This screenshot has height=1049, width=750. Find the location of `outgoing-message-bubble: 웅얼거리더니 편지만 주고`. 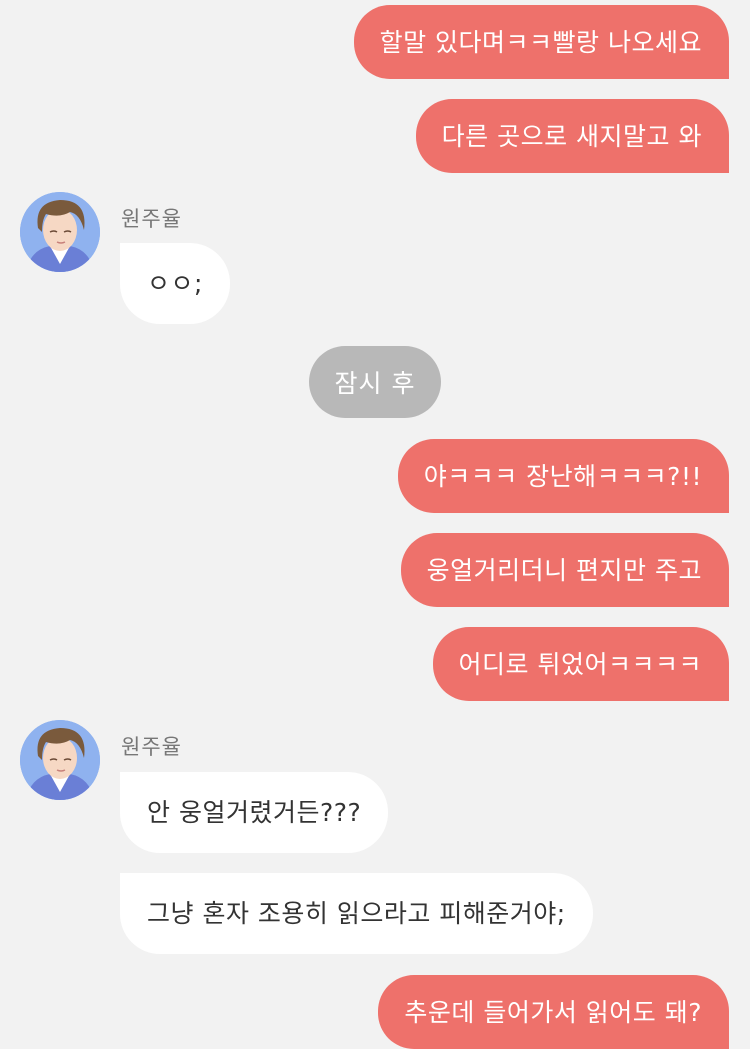

outgoing-message-bubble: 웅얼거리더니 편지만 주고 is located at coordinates (564, 570).